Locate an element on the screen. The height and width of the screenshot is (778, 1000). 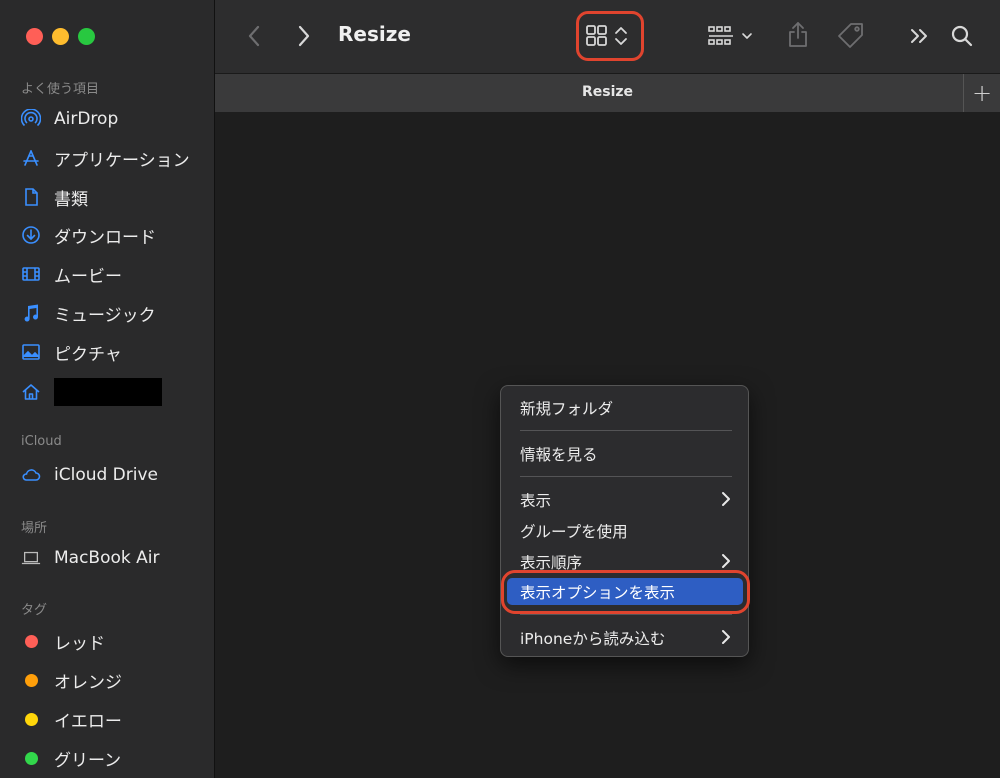
menu-item-sort-by: 表示順序 is located at coordinates (625, 561).